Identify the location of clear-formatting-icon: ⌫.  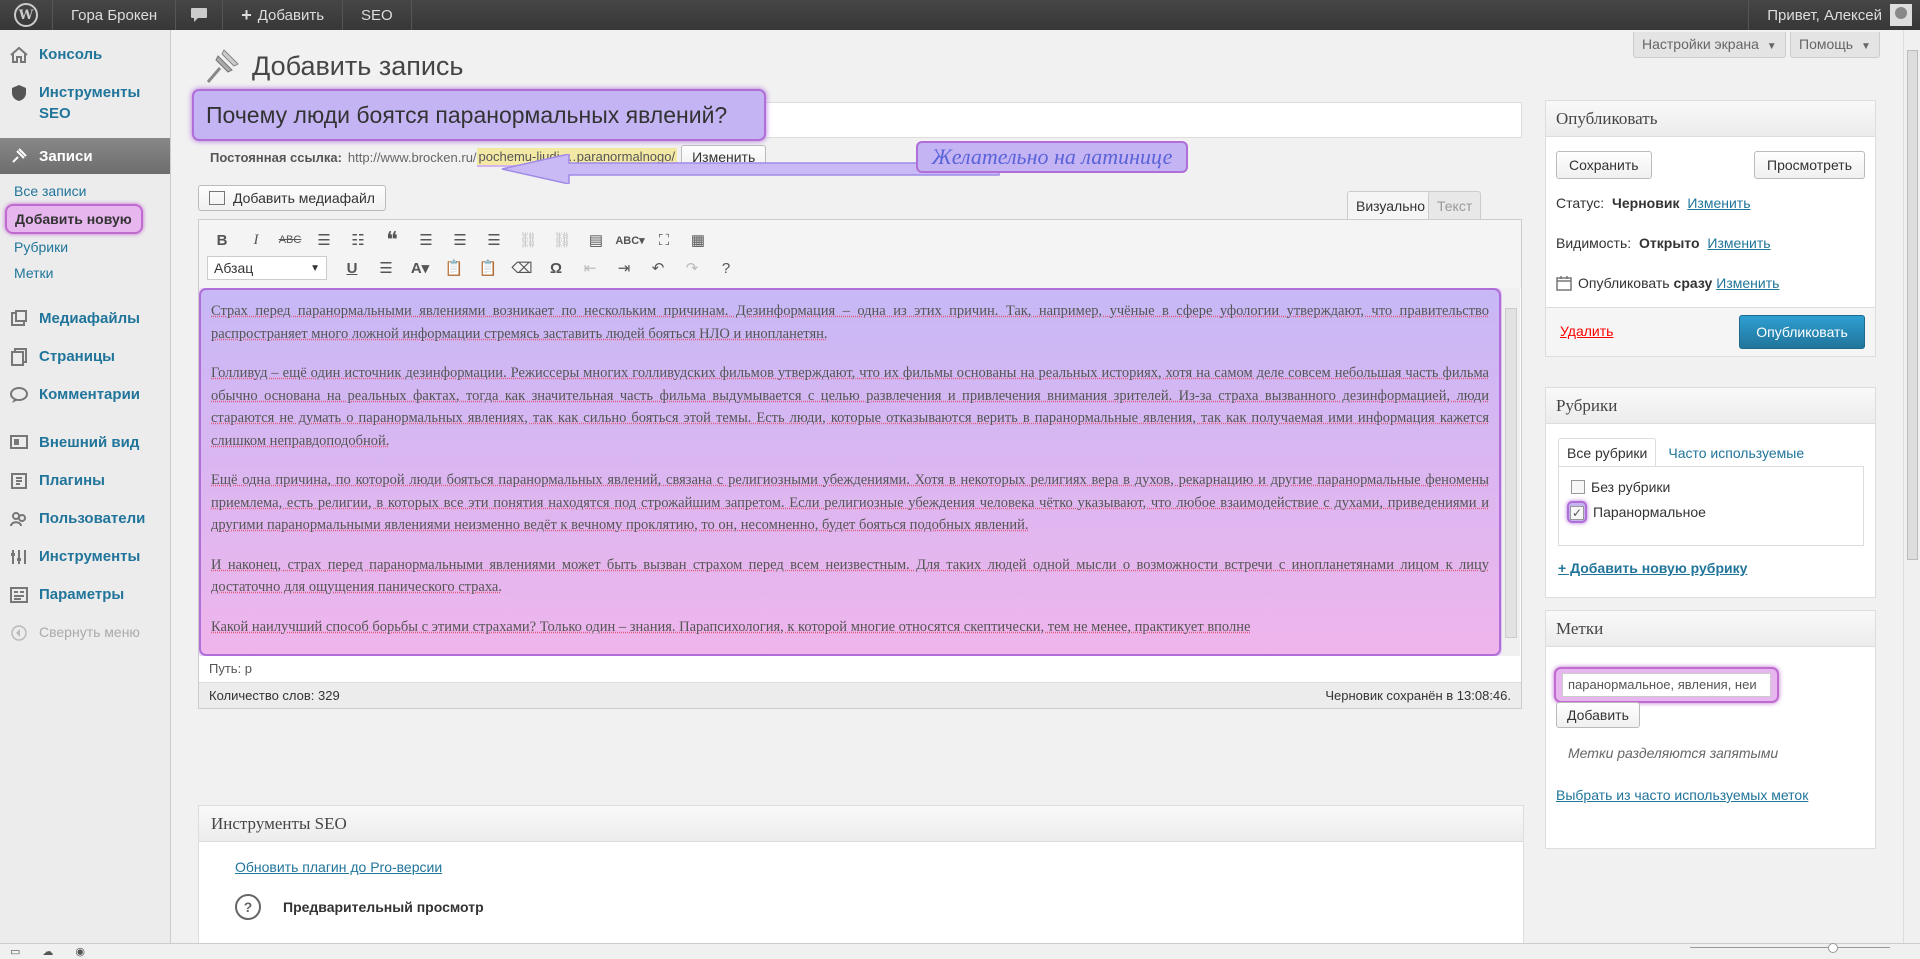
(522, 268).